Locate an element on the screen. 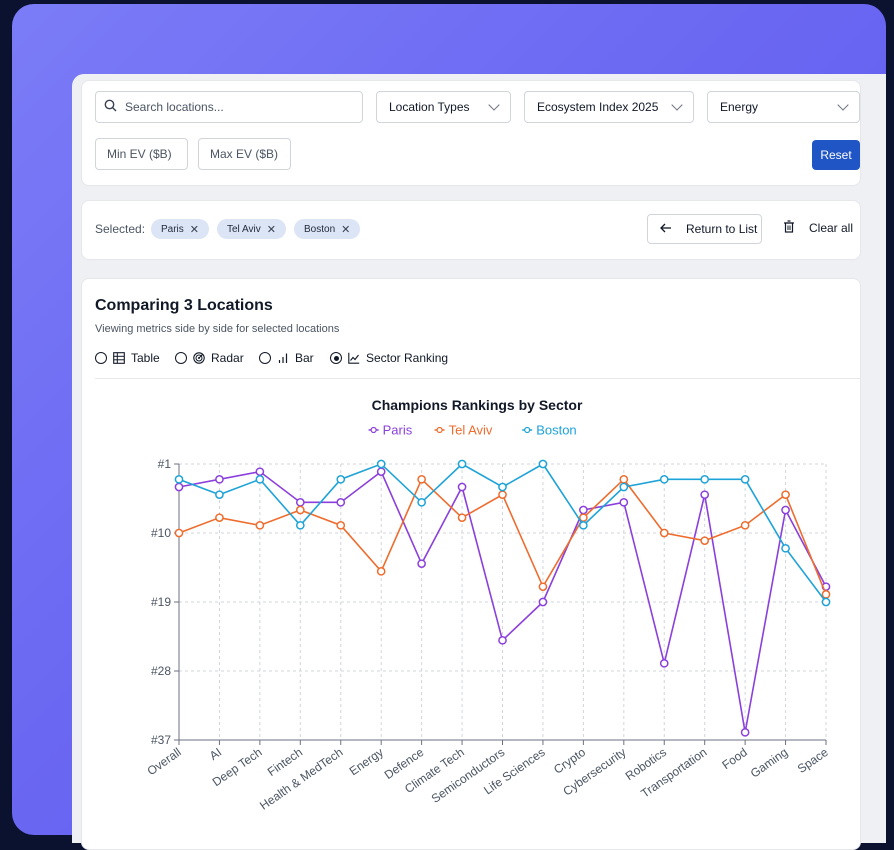 This screenshot has width=894, height=850. y-tick-label: #37 is located at coordinates (161, 740).